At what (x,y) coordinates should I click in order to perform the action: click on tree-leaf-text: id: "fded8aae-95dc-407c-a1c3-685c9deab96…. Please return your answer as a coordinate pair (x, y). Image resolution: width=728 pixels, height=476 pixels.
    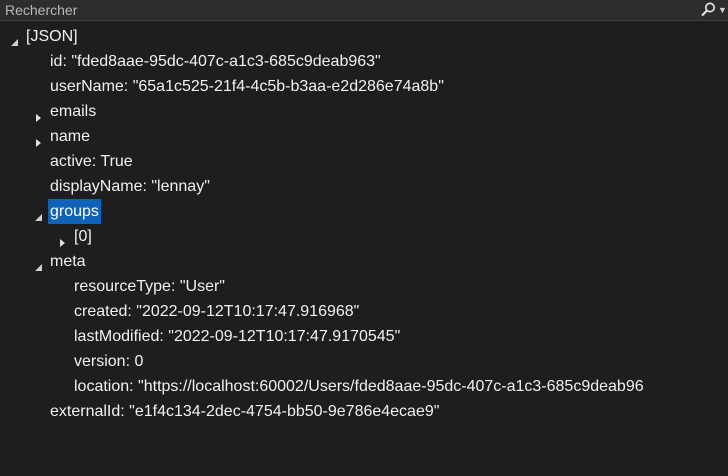
    Looking at the image, I should click on (215, 61).